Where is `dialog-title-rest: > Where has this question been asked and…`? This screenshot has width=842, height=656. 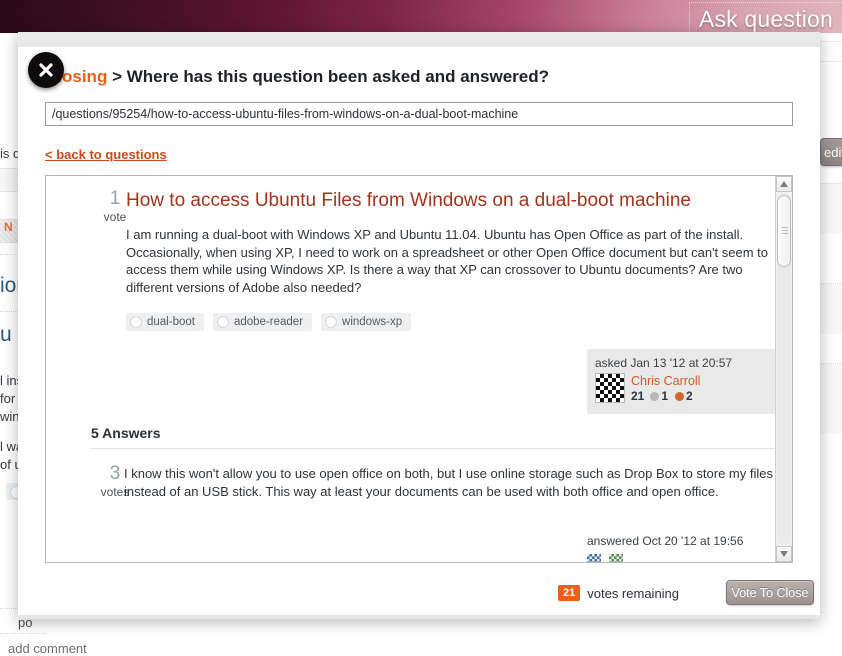 dialog-title-rest: > Where has this question been asked and… is located at coordinates (330, 76).